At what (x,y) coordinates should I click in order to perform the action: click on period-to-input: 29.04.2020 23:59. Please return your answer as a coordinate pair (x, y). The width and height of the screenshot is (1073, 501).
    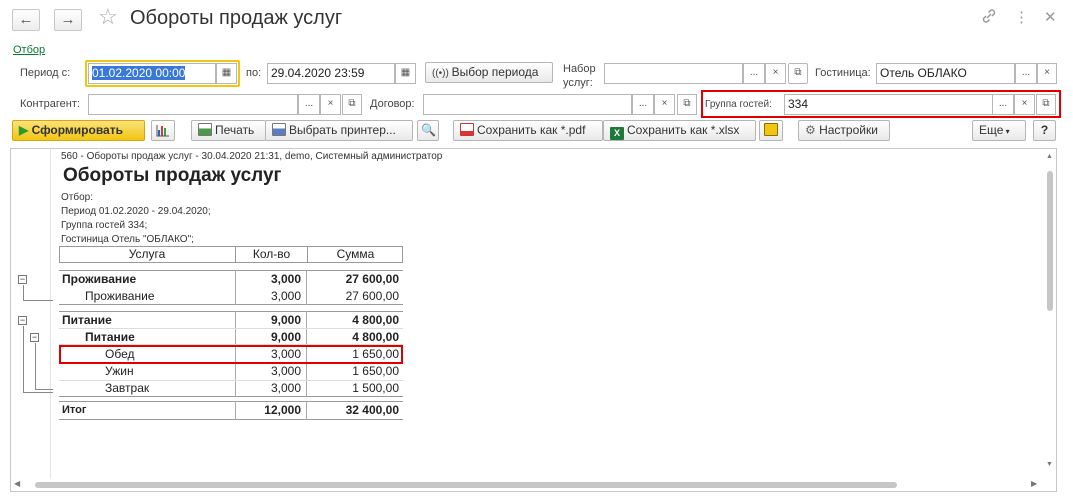
    Looking at the image, I should click on (331, 73).